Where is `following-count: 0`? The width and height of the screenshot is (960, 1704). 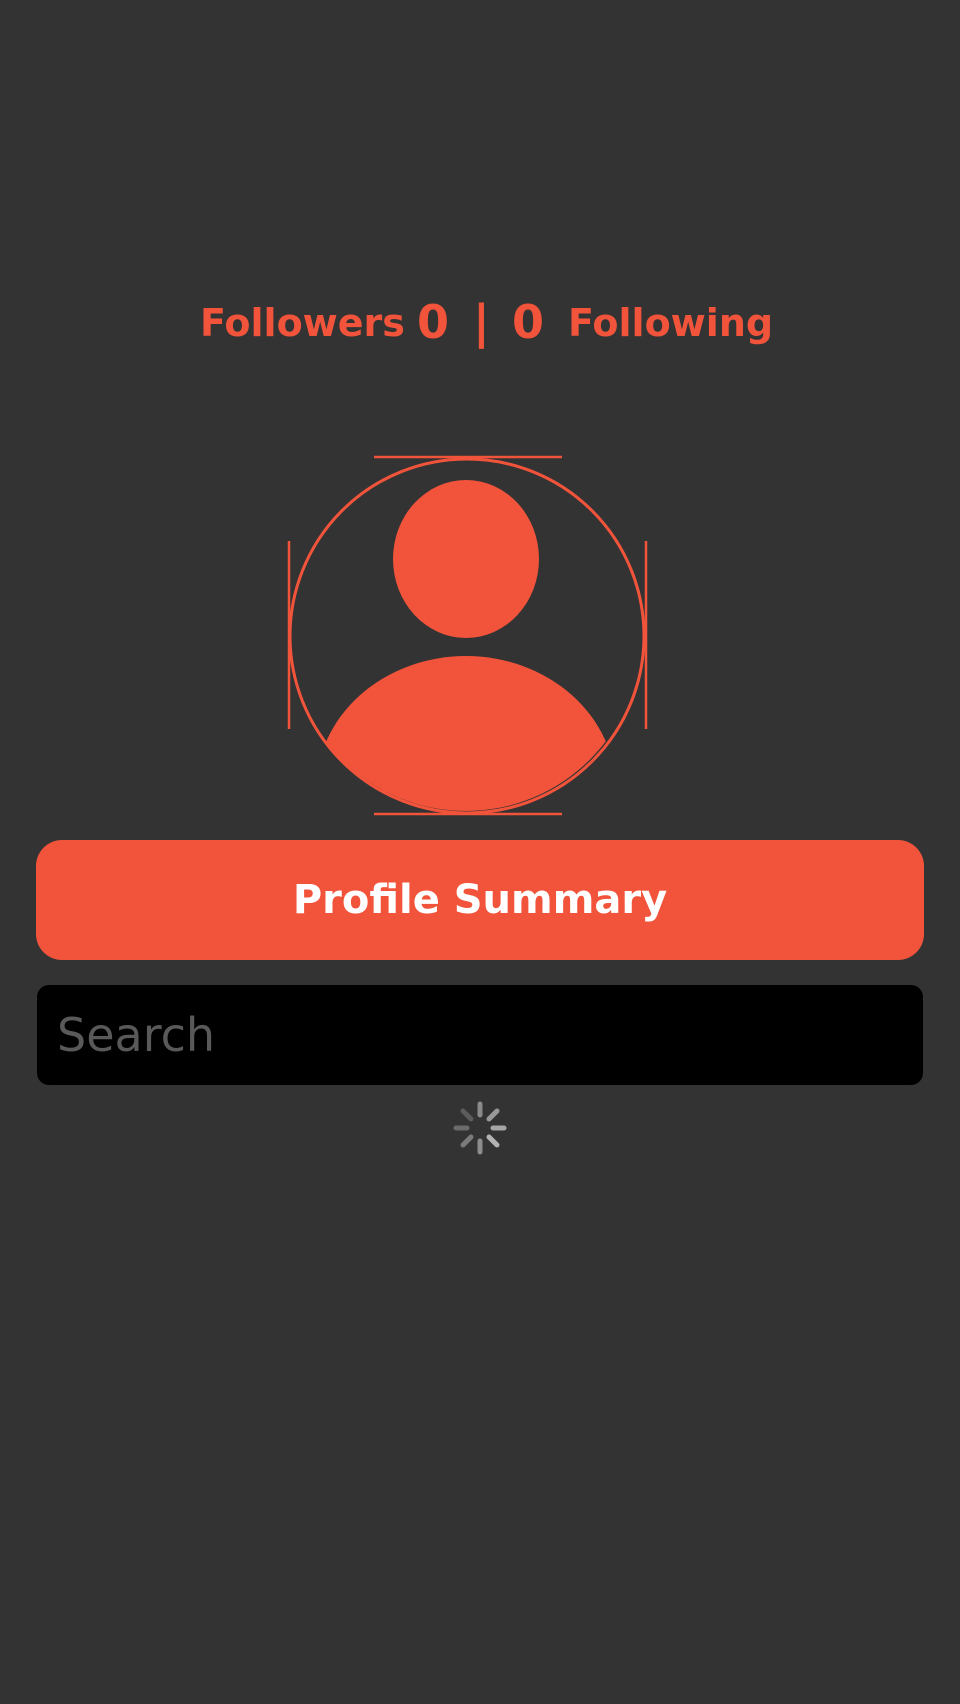
following-count: 0 is located at coordinates (528, 322).